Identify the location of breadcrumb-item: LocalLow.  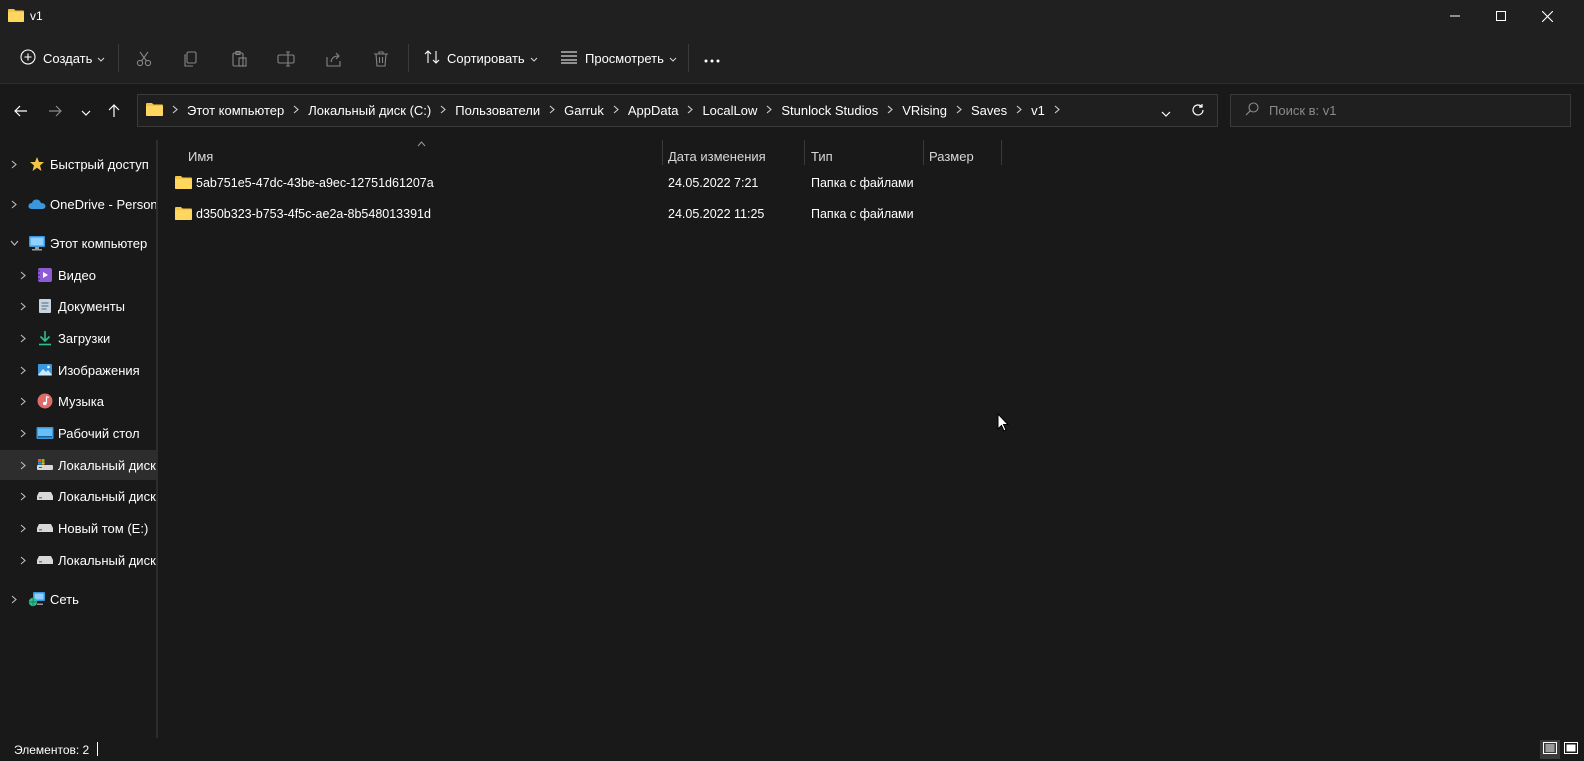
(729, 110).